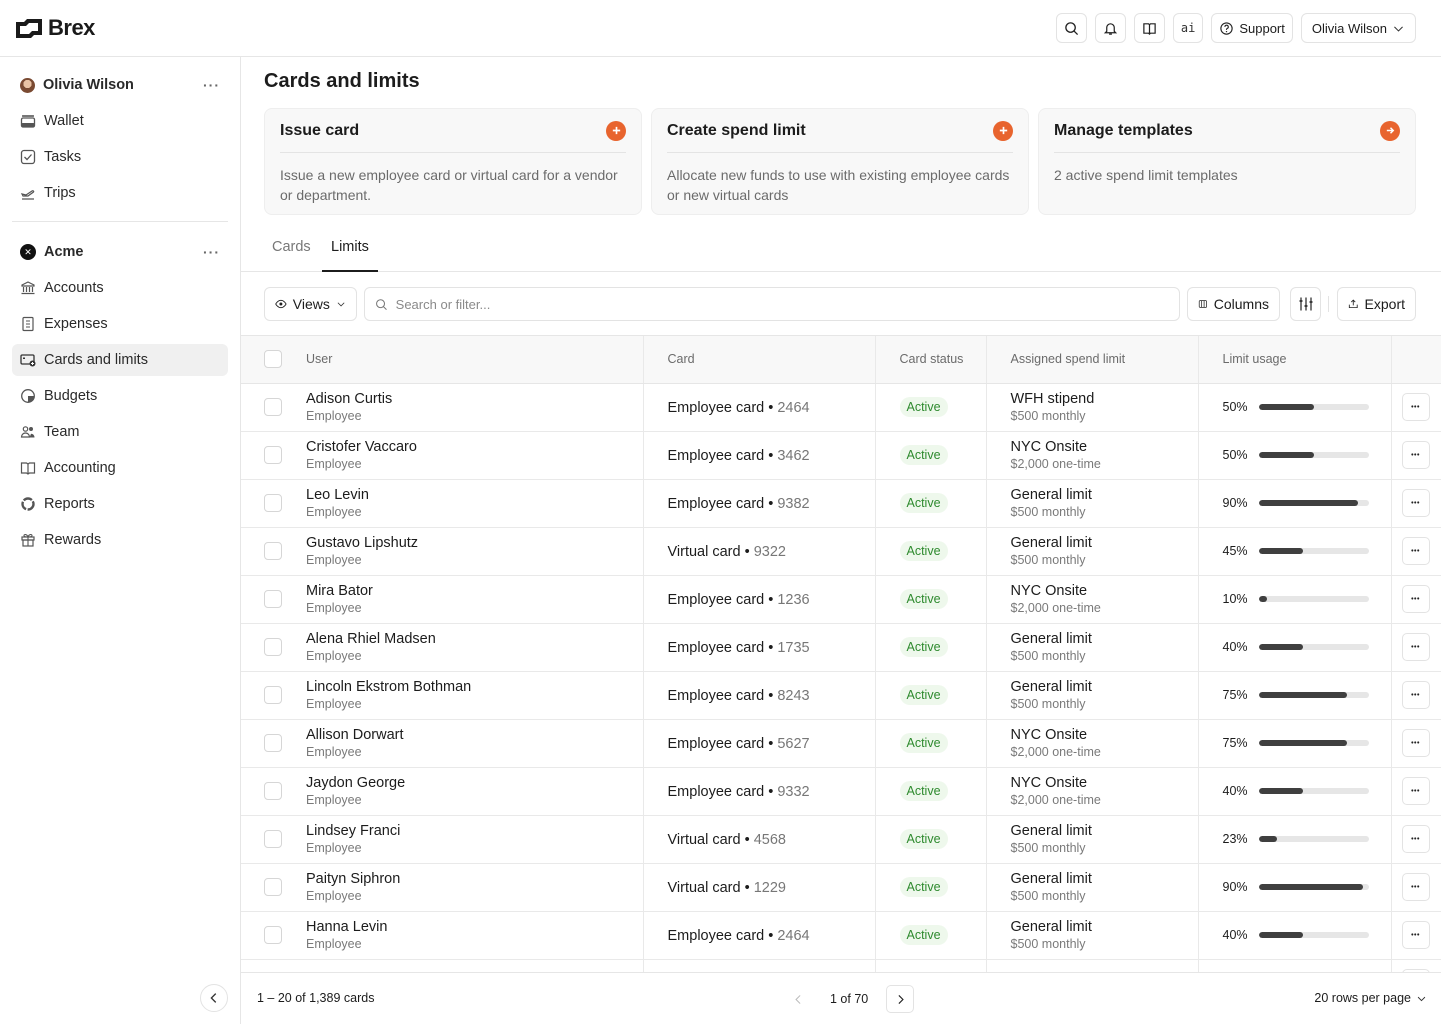 The height and width of the screenshot is (1024, 1441). What do you see at coordinates (1233, 304) in the screenshot?
I see `columns-button: Columns` at bounding box center [1233, 304].